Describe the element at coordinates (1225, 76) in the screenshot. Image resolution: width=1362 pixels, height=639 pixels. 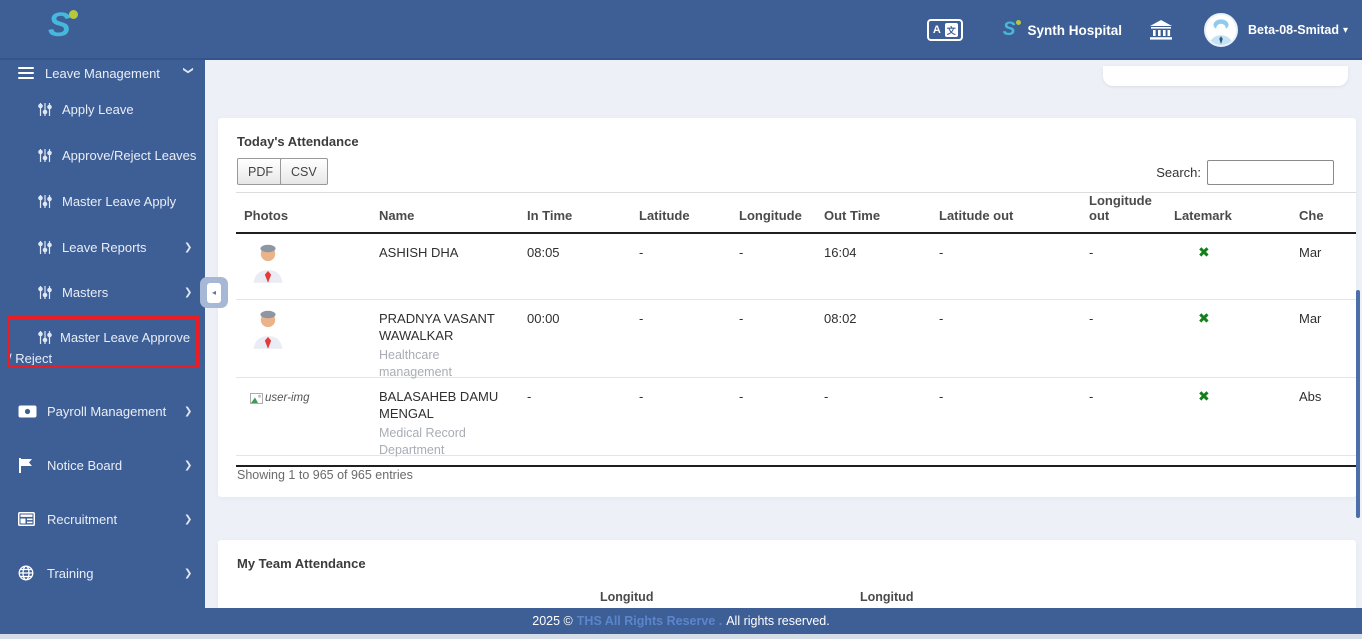
I see `clipped-card-fragment` at that location.